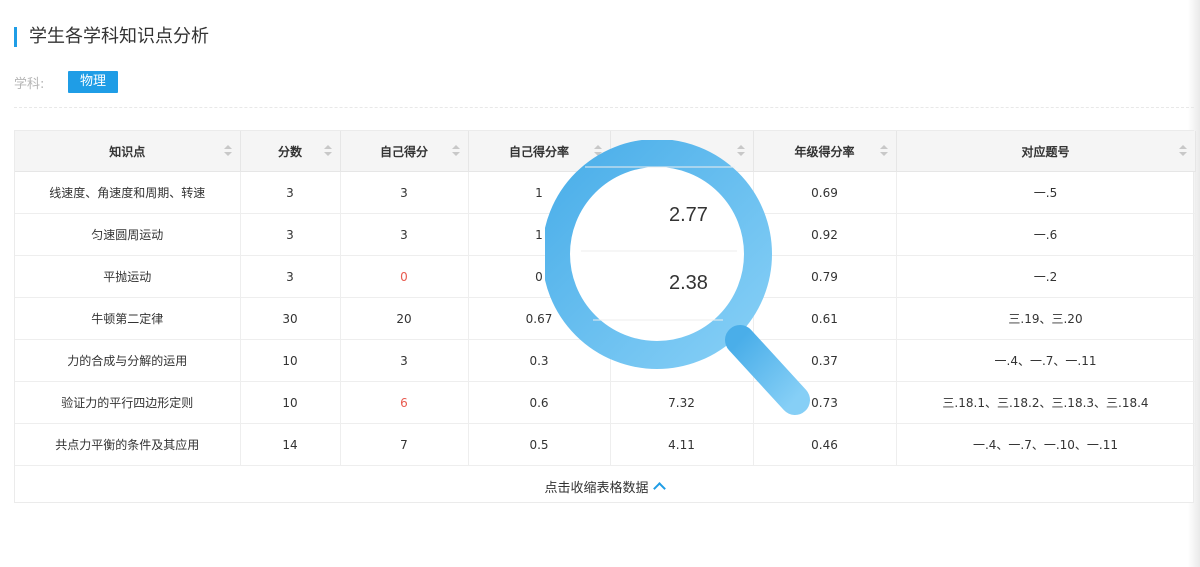  What do you see at coordinates (1046, 402) in the screenshot?
I see `cell-question-number: 三.18.1、三.18.2、三.18.3、三.18.4` at bounding box center [1046, 402].